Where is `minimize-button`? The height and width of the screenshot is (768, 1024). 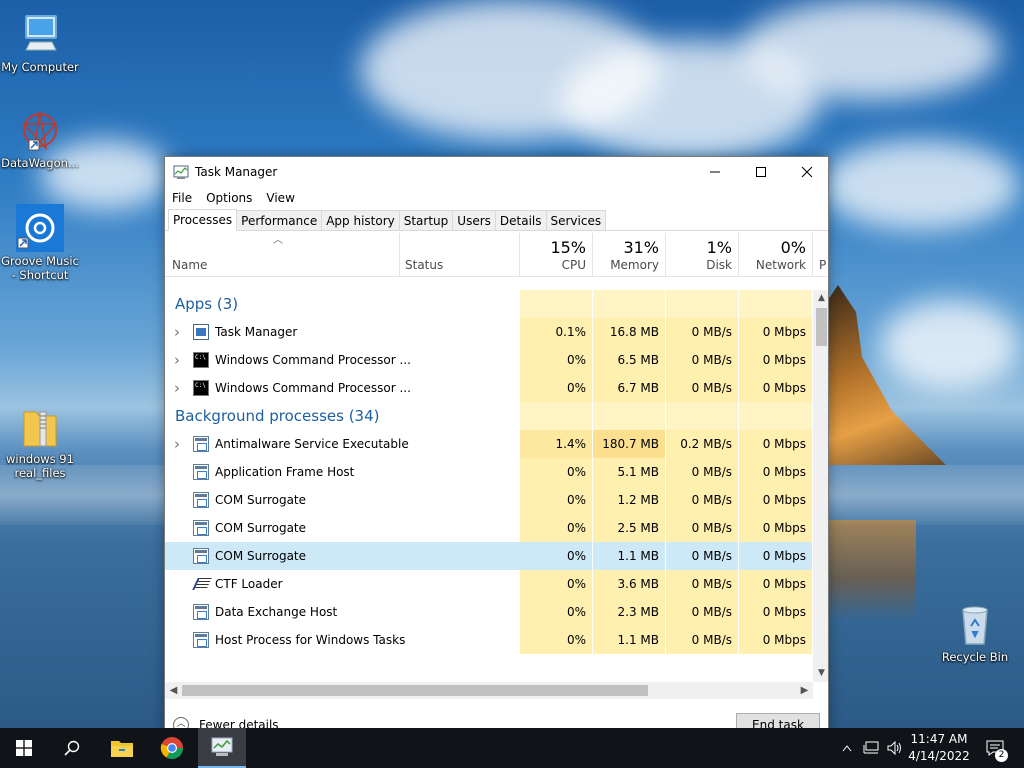 minimize-button is located at coordinates (715, 172).